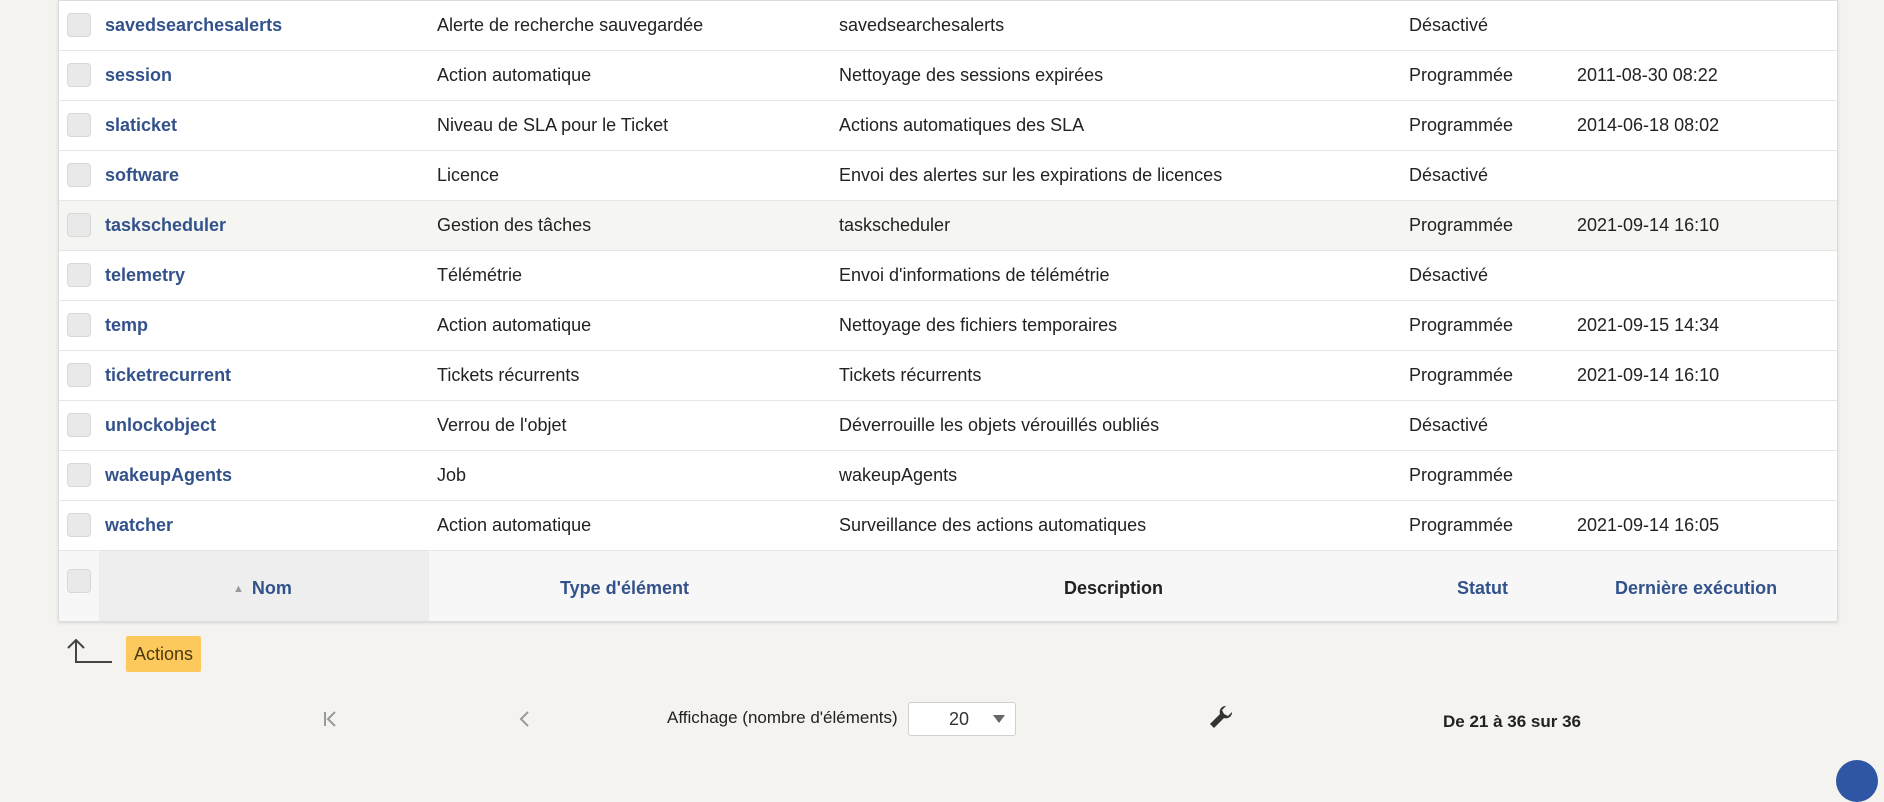 Image resolution: width=1884 pixels, height=802 pixels. Describe the element at coordinates (168, 375) in the screenshot. I see `task-name-link: ticketrecurrent` at that location.